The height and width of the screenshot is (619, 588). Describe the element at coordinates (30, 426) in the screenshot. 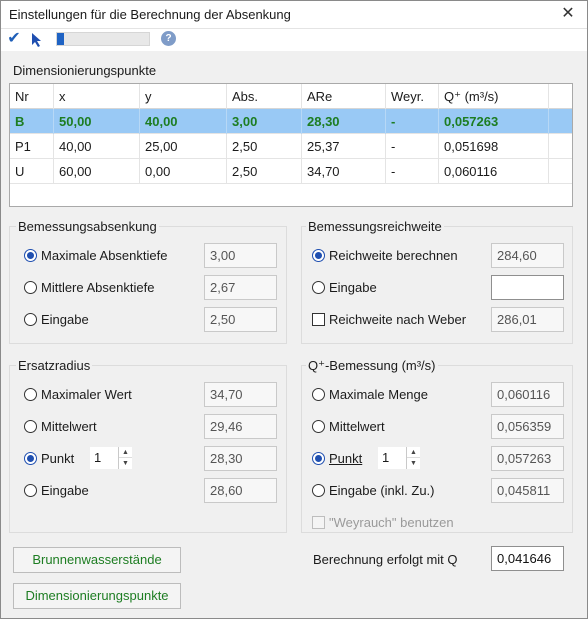

I see `radio-mean-value` at that location.